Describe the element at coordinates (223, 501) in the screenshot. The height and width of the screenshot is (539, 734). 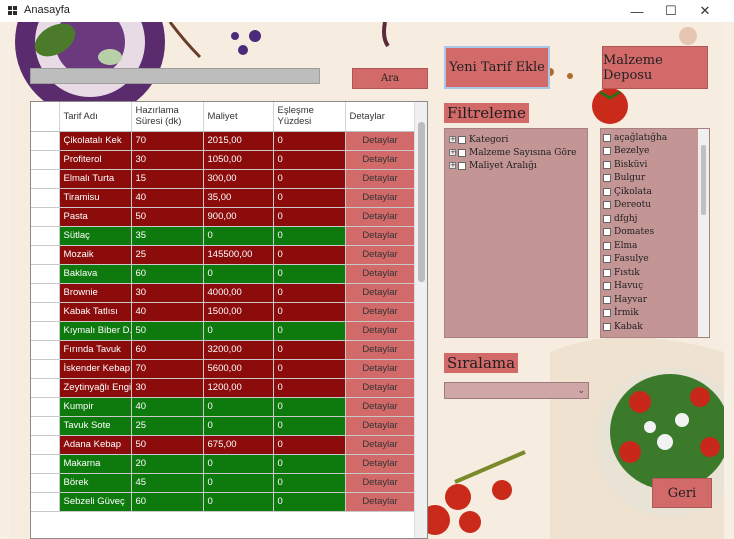
I see `table-row: Sebzeli Güveç 60 0 0 Detaylar` at that location.